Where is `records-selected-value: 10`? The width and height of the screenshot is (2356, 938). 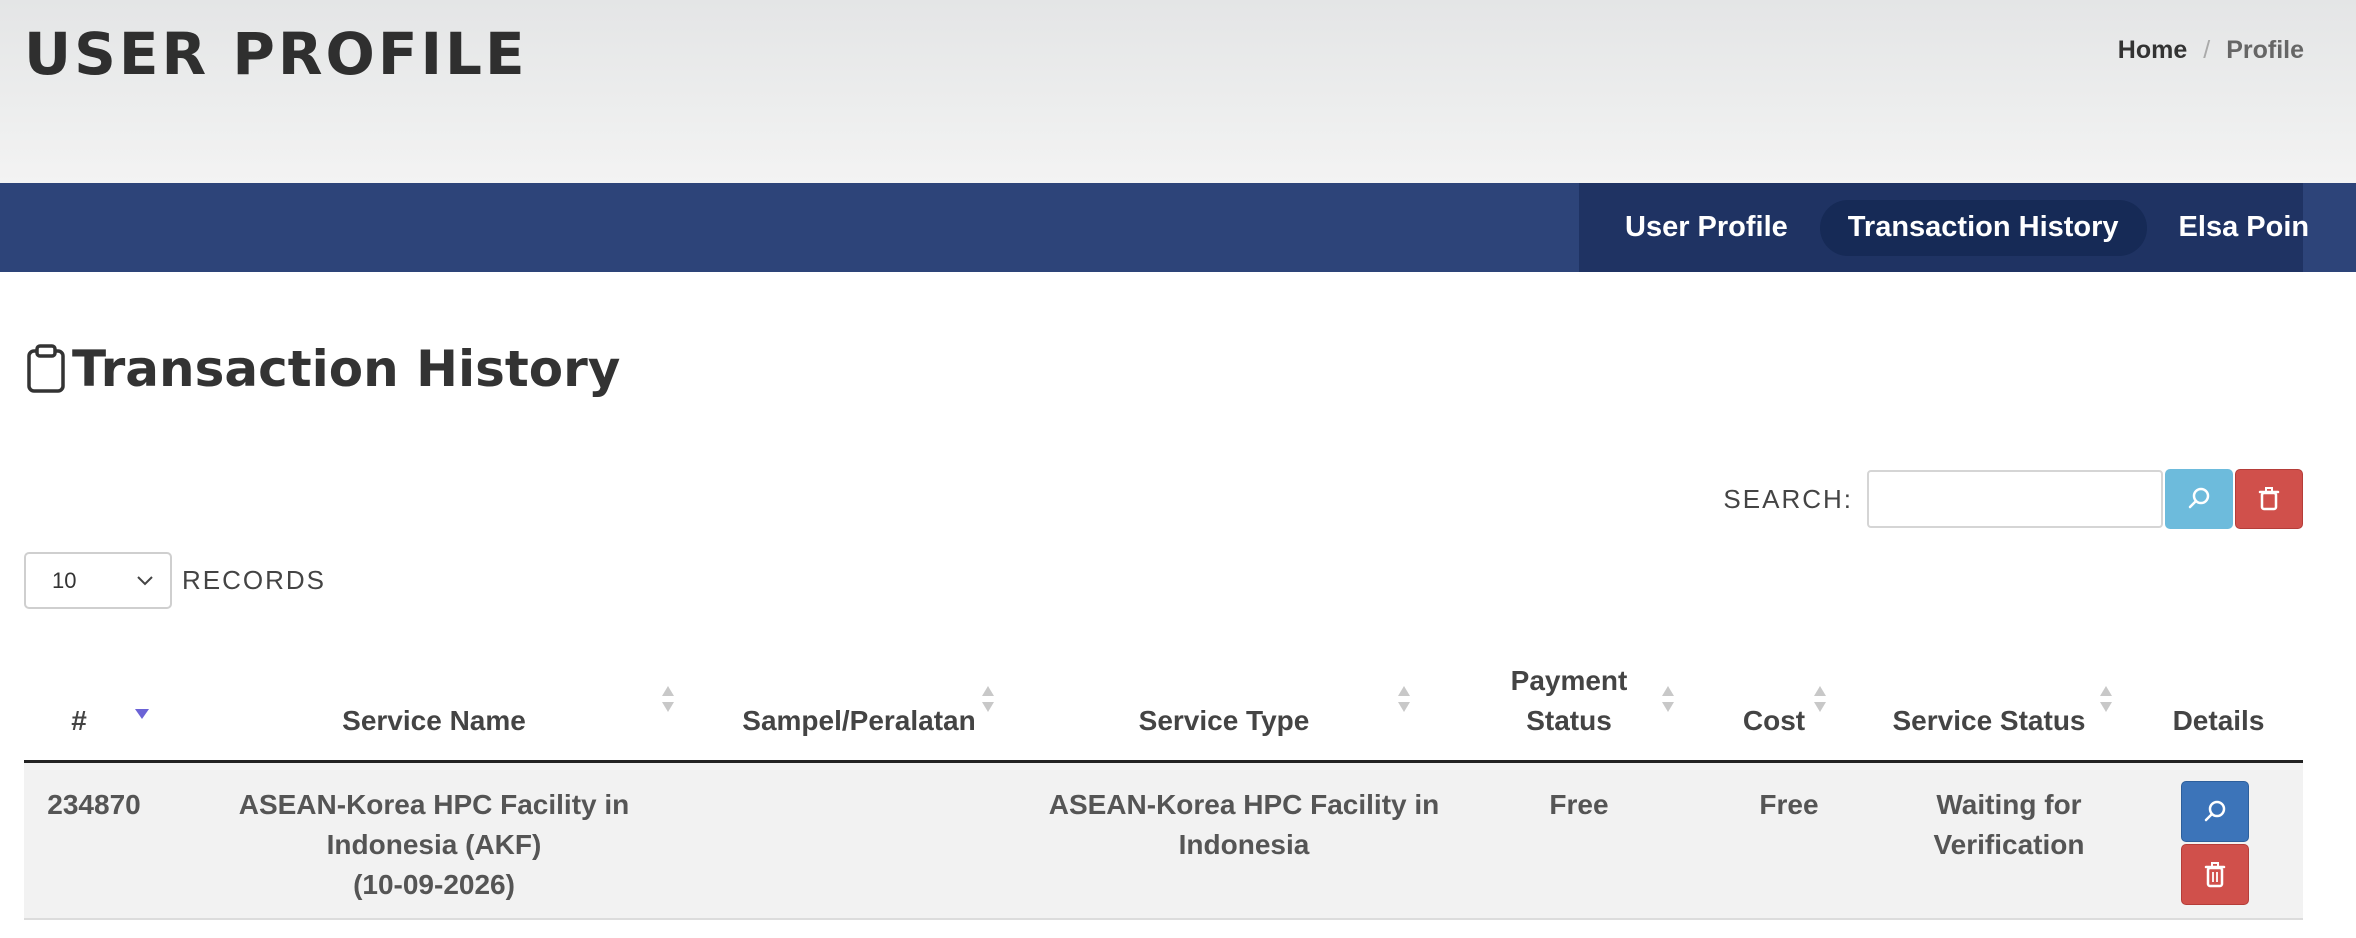 records-selected-value: 10 is located at coordinates (64, 580).